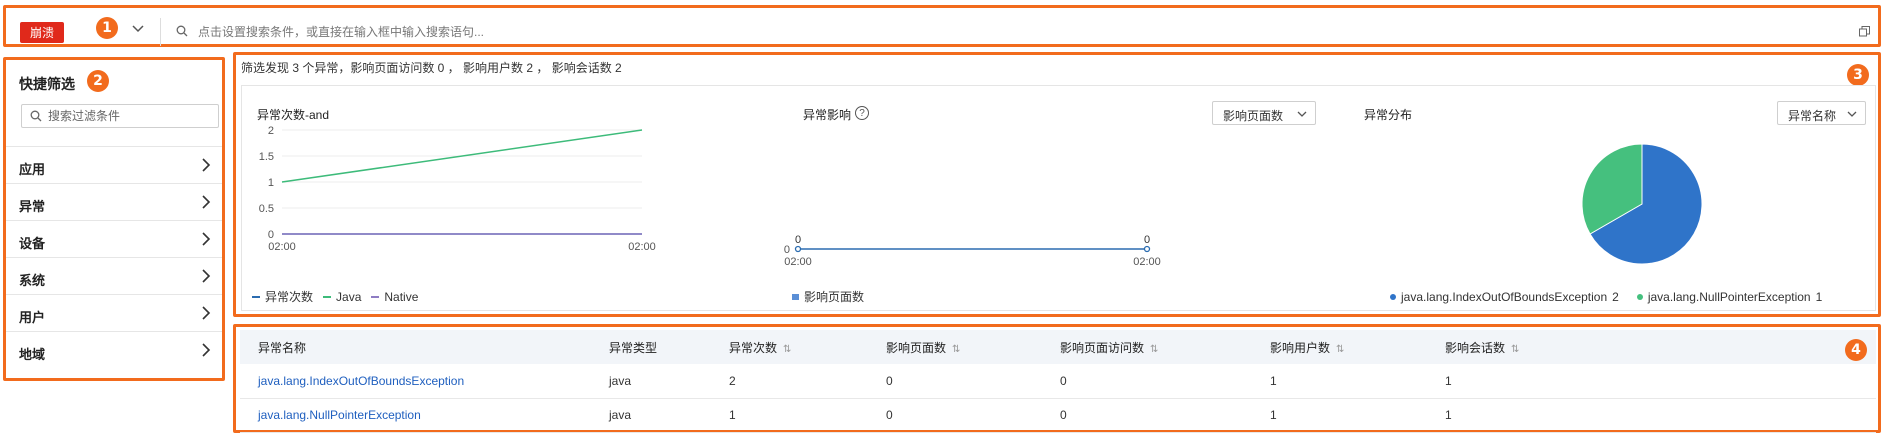 This screenshot has height=435, width=1886. What do you see at coordinates (827, 115) in the screenshot?
I see `chart2-title: 异常影响` at bounding box center [827, 115].